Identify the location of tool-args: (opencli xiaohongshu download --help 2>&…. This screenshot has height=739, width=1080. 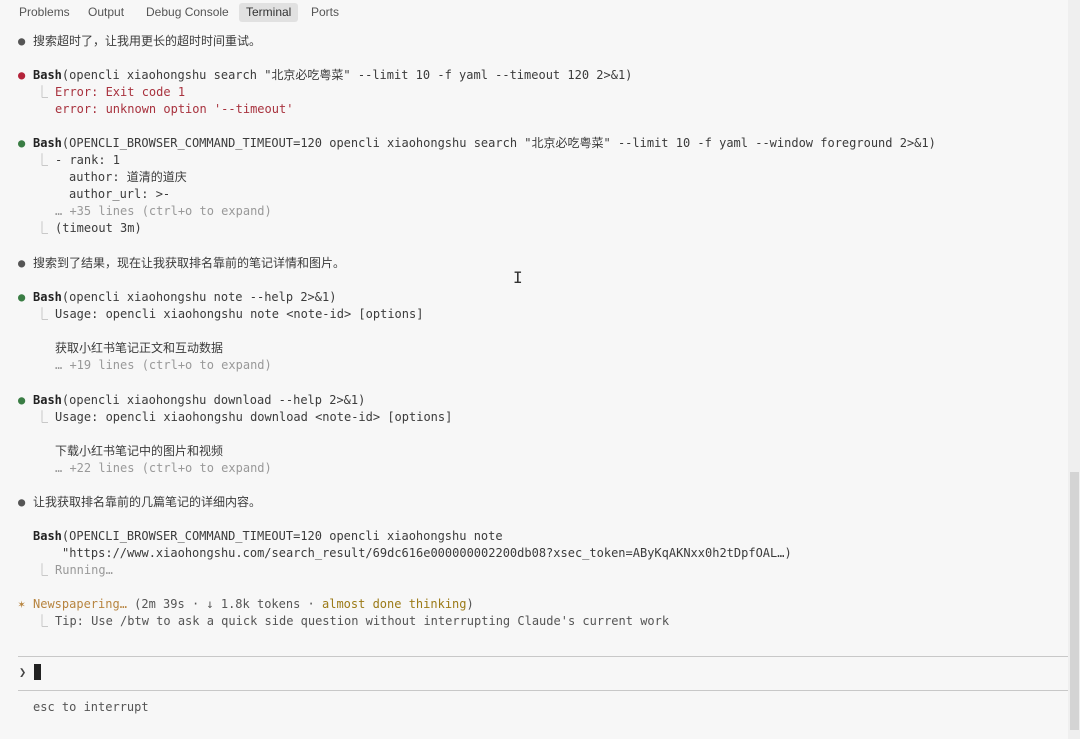
(213, 400).